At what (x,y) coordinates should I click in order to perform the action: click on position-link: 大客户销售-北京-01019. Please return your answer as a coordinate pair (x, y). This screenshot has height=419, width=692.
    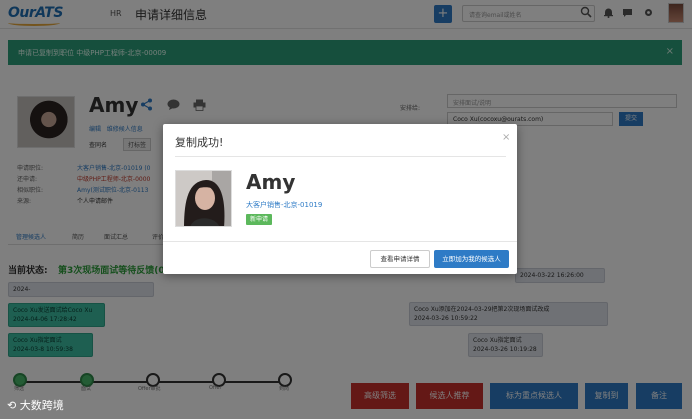
    Looking at the image, I should click on (284, 205).